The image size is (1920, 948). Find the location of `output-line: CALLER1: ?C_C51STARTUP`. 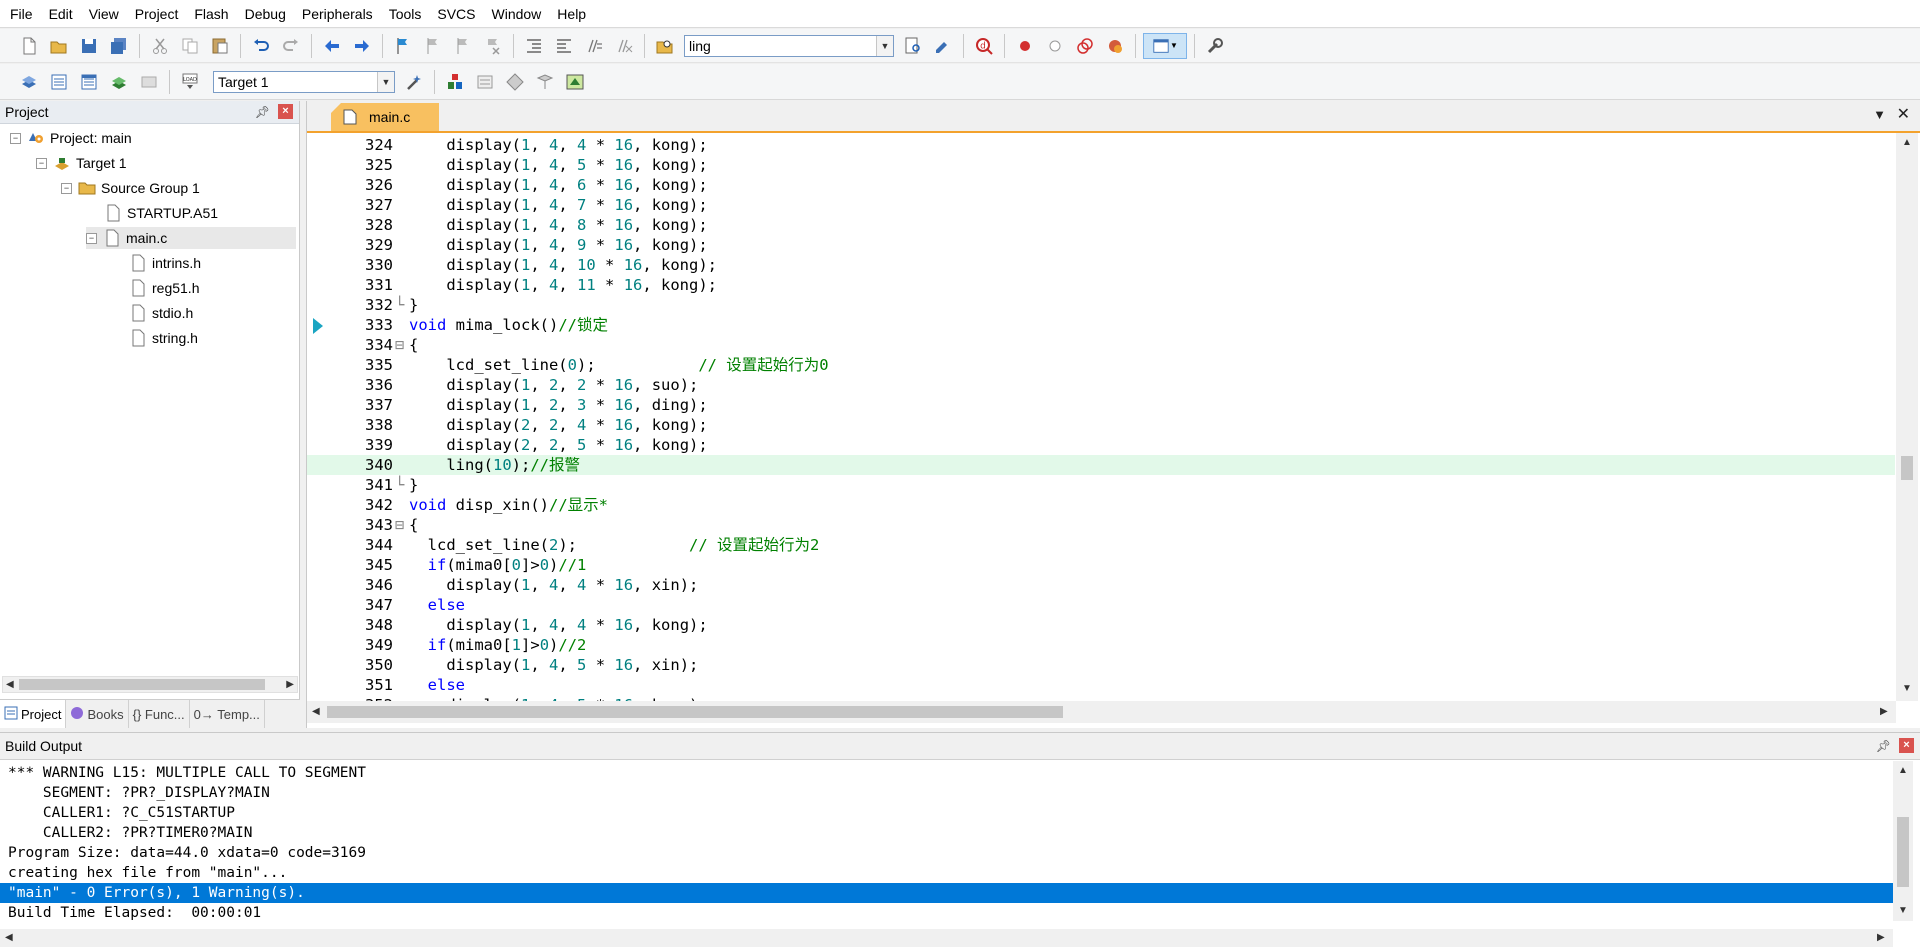

output-line: CALLER1: ?C_C51STARTUP is located at coordinates (946, 813).